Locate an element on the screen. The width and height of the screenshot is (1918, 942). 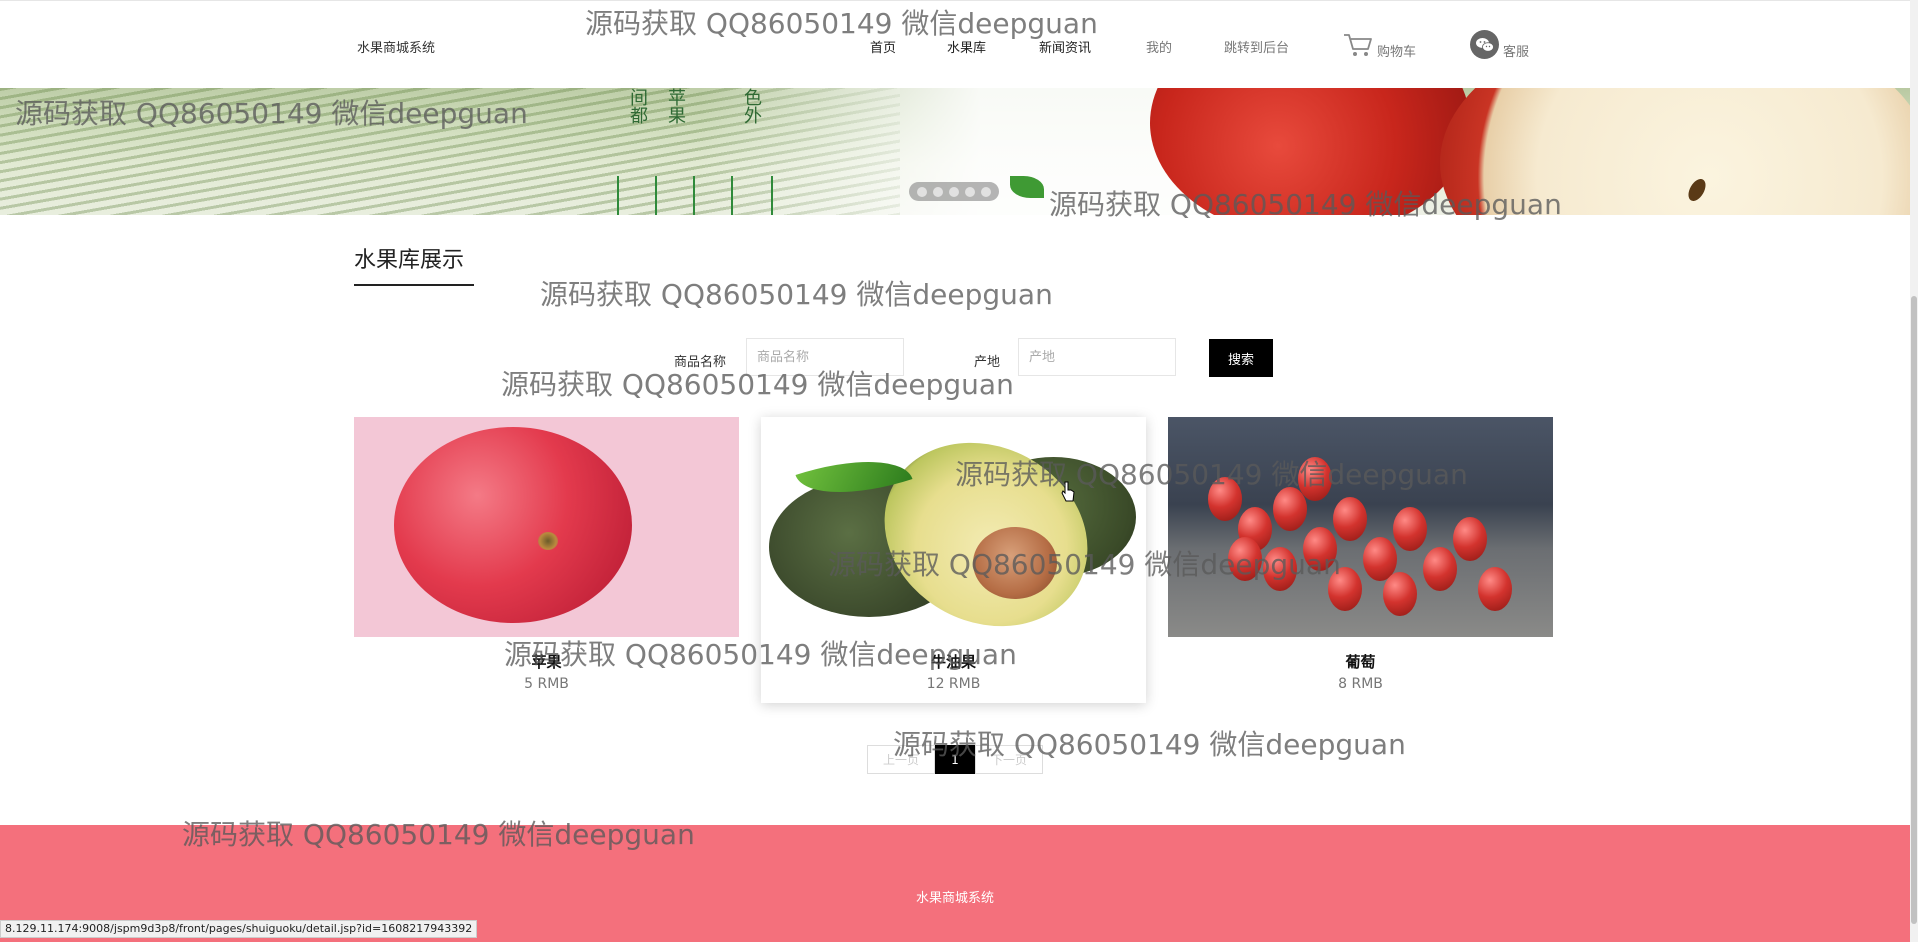
nav-cart: 购物车 is located at coordinates (1379, 44).